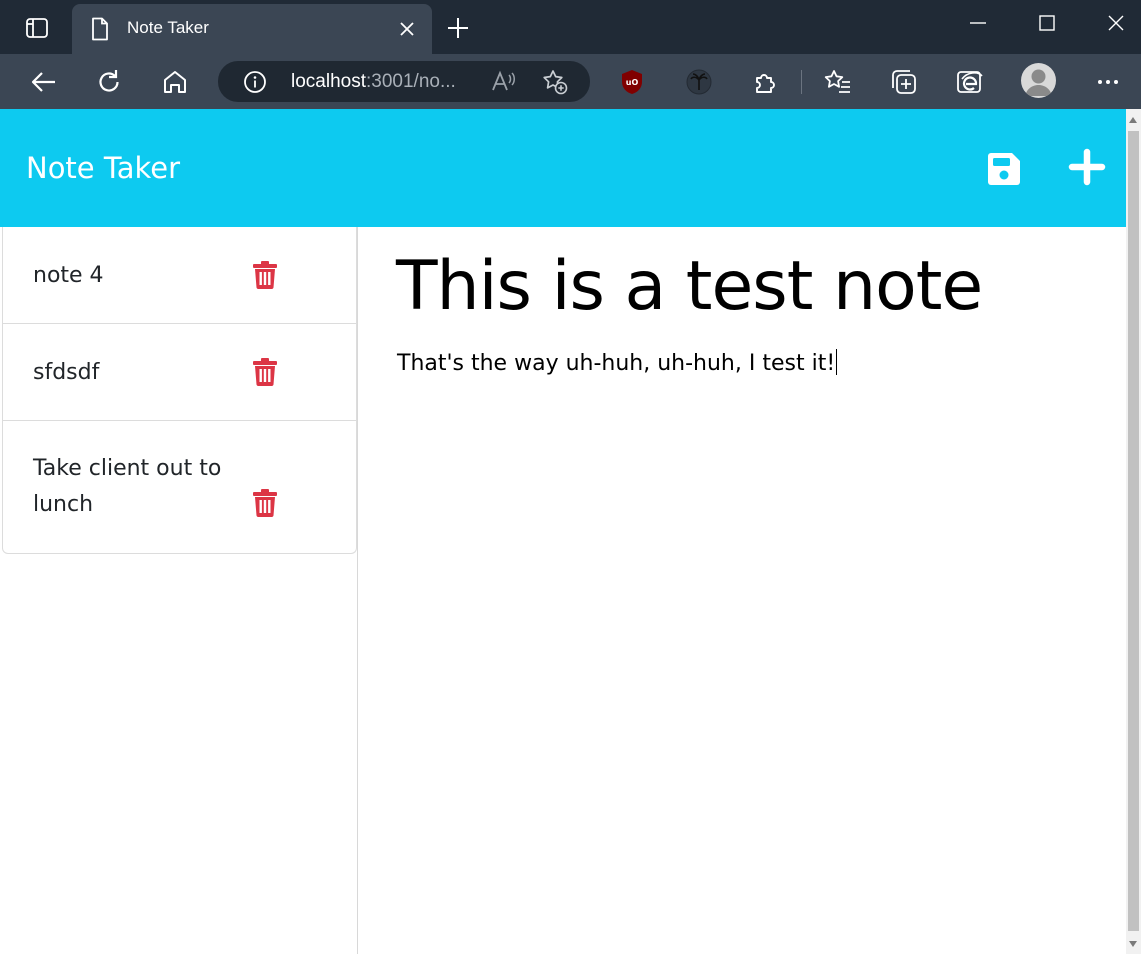  What do you see at coordinates (255, 82) in the screenshot?
I see `info-icon` at bounding box center [255, 82].